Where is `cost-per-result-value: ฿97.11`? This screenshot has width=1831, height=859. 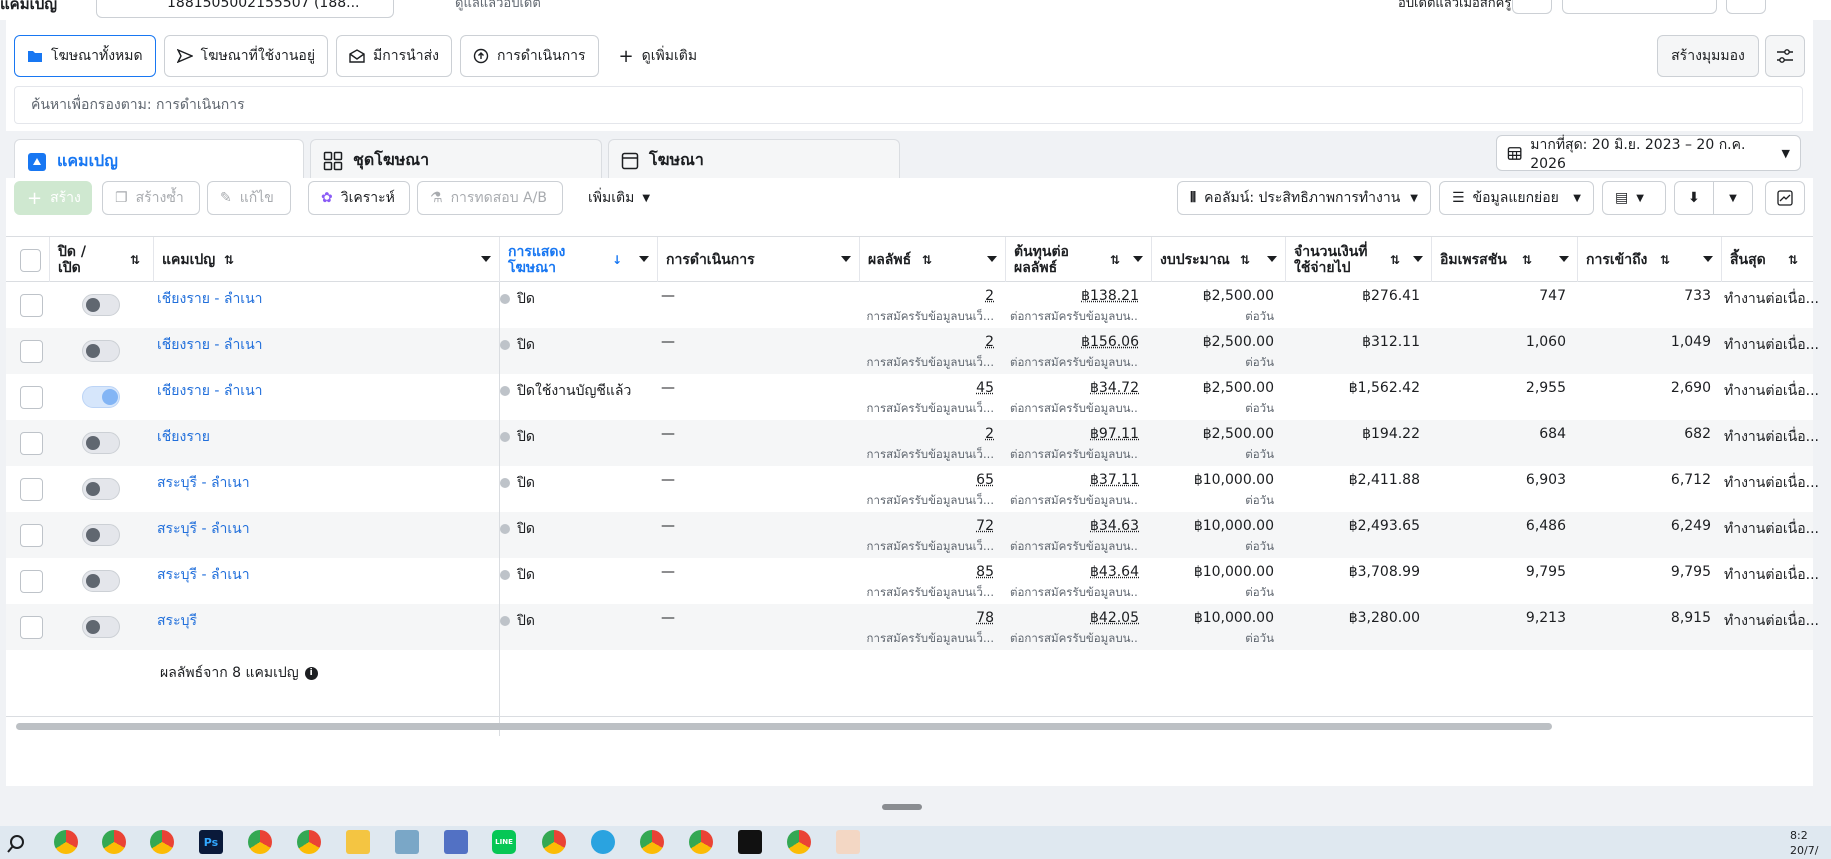 cost-per-result-value: ฿97.11 is located at coordinates (1072, 434).